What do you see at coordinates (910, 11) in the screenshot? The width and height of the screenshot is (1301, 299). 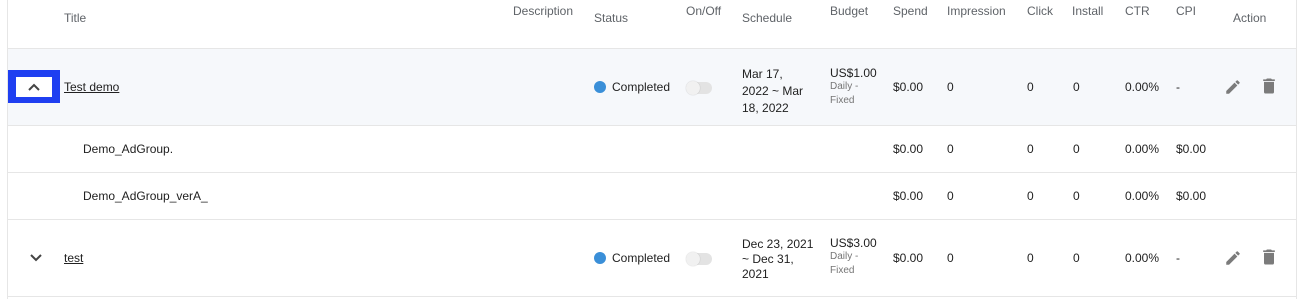 I see `header-spend: Spend` at bounding box center [910, 11].